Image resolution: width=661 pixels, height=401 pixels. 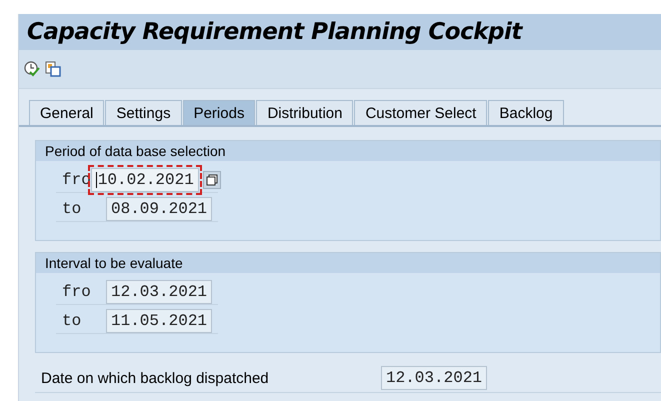 I want to click on tab: General, so click(x=66, y=112).